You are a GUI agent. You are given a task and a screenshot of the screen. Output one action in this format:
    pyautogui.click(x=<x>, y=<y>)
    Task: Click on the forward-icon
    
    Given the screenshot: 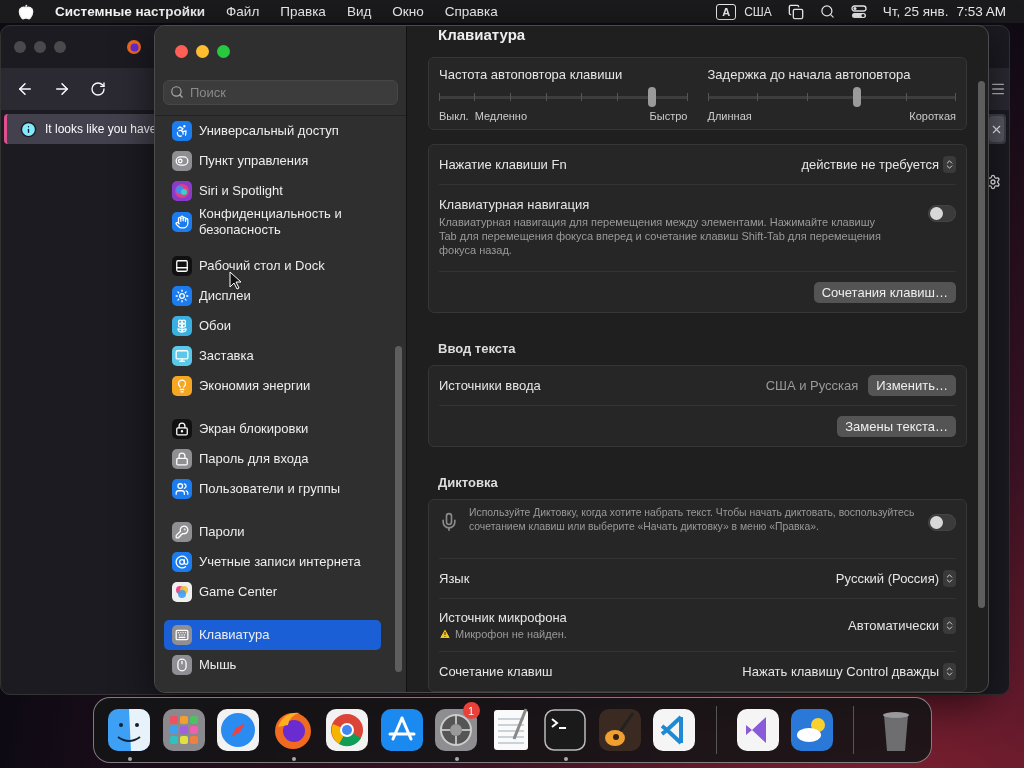 What is the action you would take?
    pyautogui.click(x=62, y=89)
    